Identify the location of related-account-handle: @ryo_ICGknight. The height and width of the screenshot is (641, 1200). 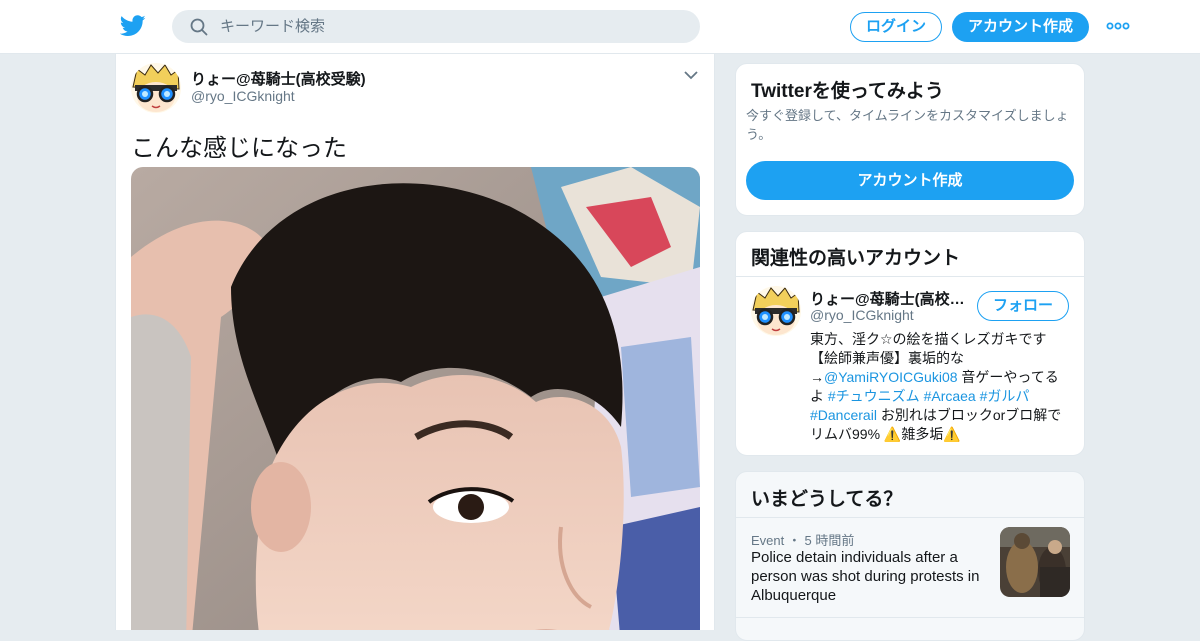
(862, 315).